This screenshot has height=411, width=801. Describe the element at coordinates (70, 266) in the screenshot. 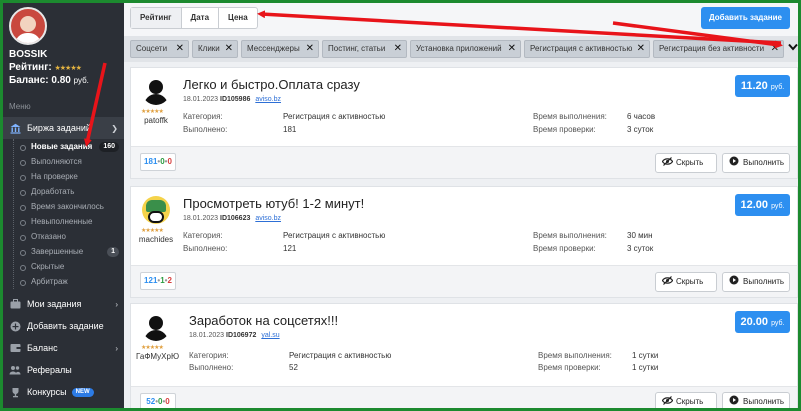

I see `sidebar-item-hidden: Скрытые` at that location.